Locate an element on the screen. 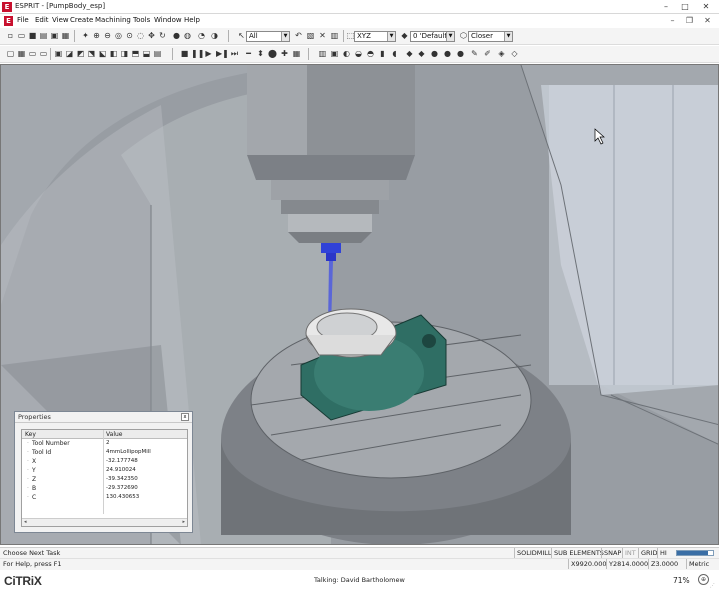  units-indicator: Metric is located at coordinates (697, 564).